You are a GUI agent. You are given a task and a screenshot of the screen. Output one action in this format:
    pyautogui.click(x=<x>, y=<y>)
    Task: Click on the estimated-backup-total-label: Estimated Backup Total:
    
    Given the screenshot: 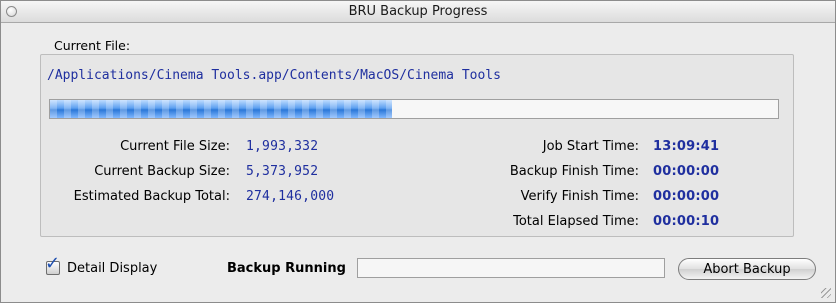 What is the action you would take?
    pyautogui.click(x=151, y=196)
    